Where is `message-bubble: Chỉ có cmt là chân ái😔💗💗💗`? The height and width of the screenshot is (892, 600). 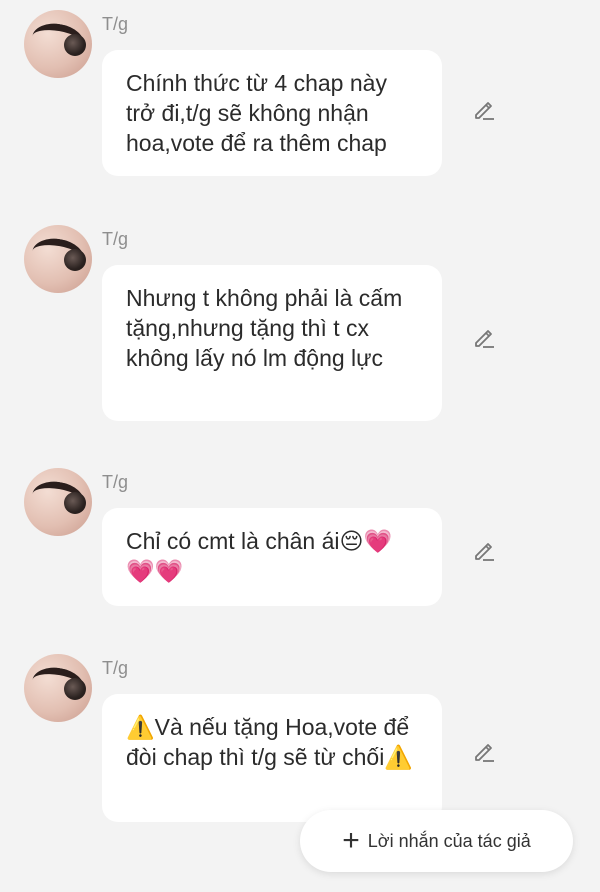 message-bubble: Chỉ có cmt là chân ái😔💗💗💗 is located at coordinates (272, 557).